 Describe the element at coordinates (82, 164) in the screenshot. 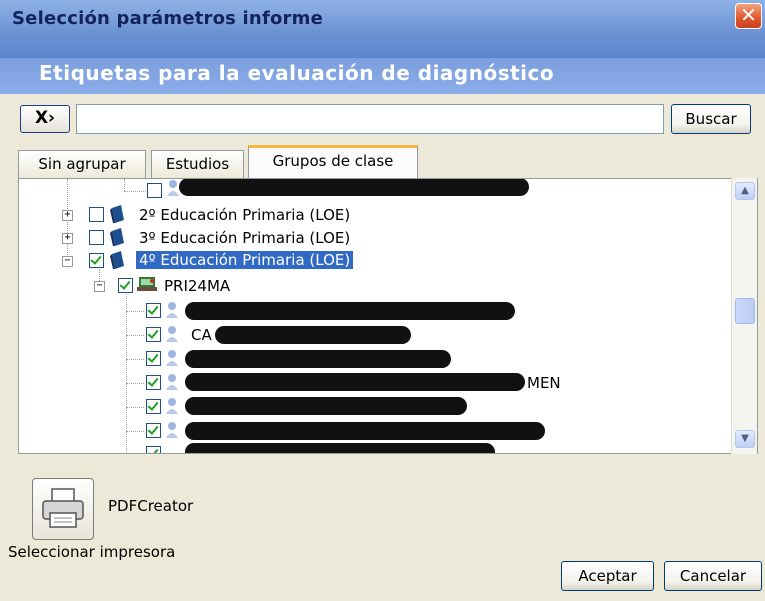

I see `tab-sin-agrupar: Sin agrupar` at that location.